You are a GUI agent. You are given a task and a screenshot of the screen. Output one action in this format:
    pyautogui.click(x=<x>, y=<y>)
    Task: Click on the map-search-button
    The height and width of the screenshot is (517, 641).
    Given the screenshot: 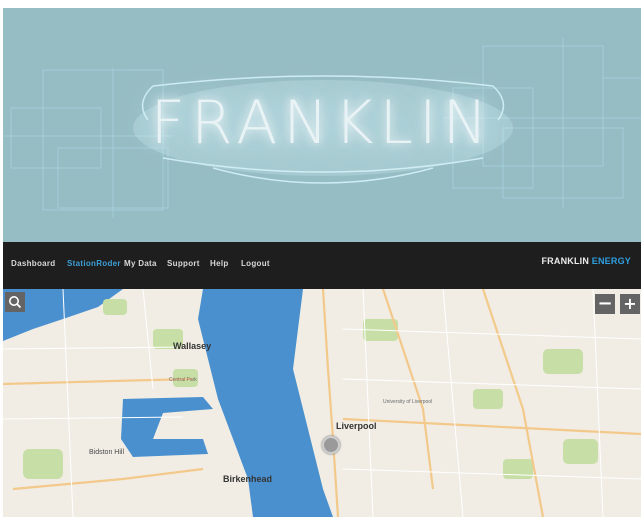 What is the action you would take?
    pyautogui.click(x=15, y=302)
    